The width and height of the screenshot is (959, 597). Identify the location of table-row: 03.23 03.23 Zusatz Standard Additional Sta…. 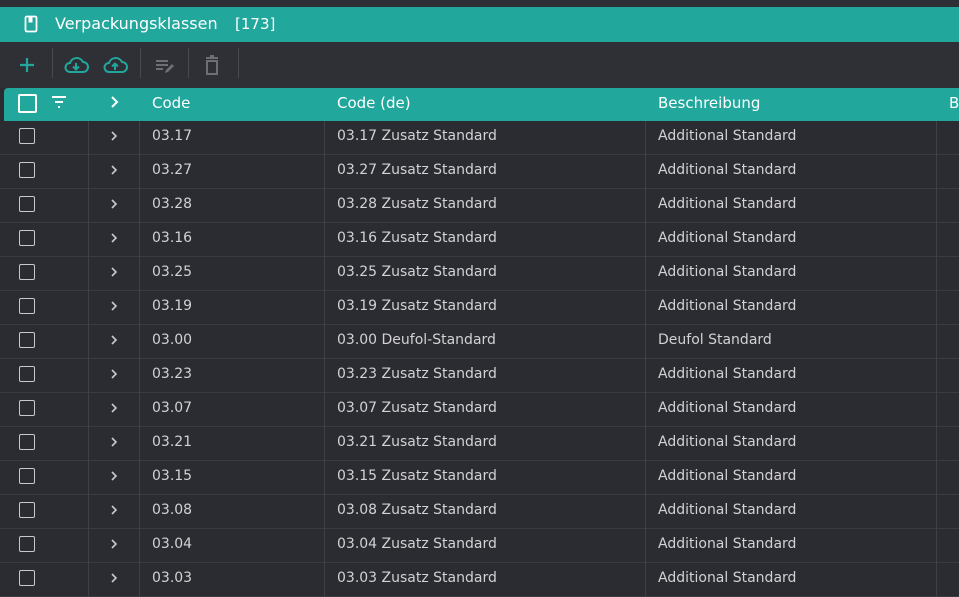
(479, 376).